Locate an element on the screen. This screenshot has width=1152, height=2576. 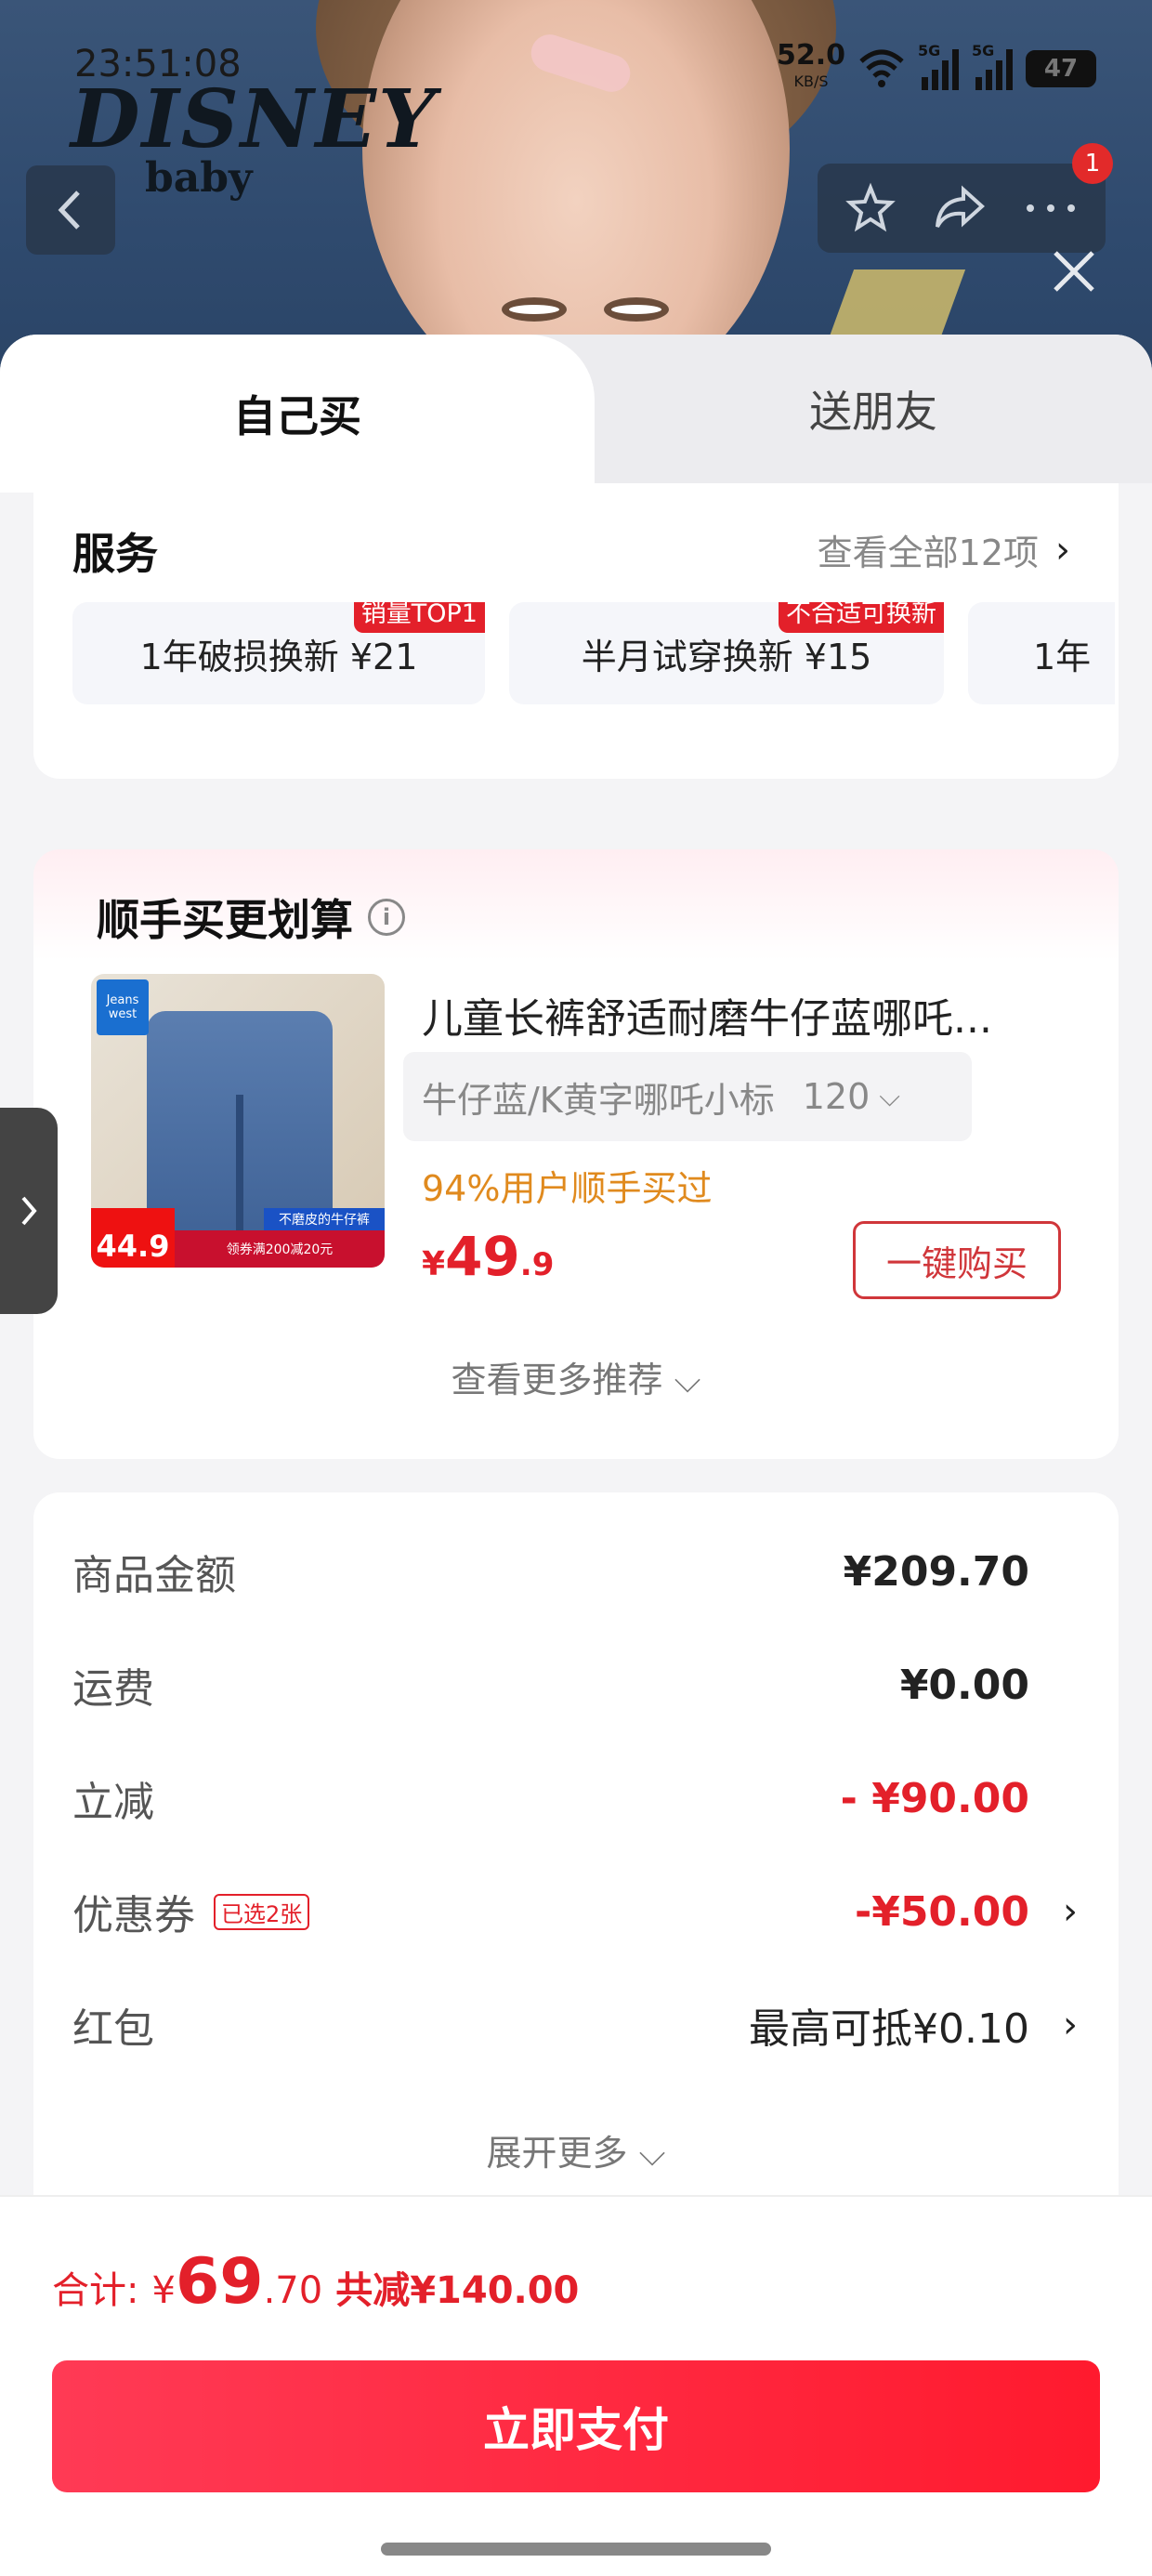
service-option-third: 1年 is located at coordinates (1041, 653).